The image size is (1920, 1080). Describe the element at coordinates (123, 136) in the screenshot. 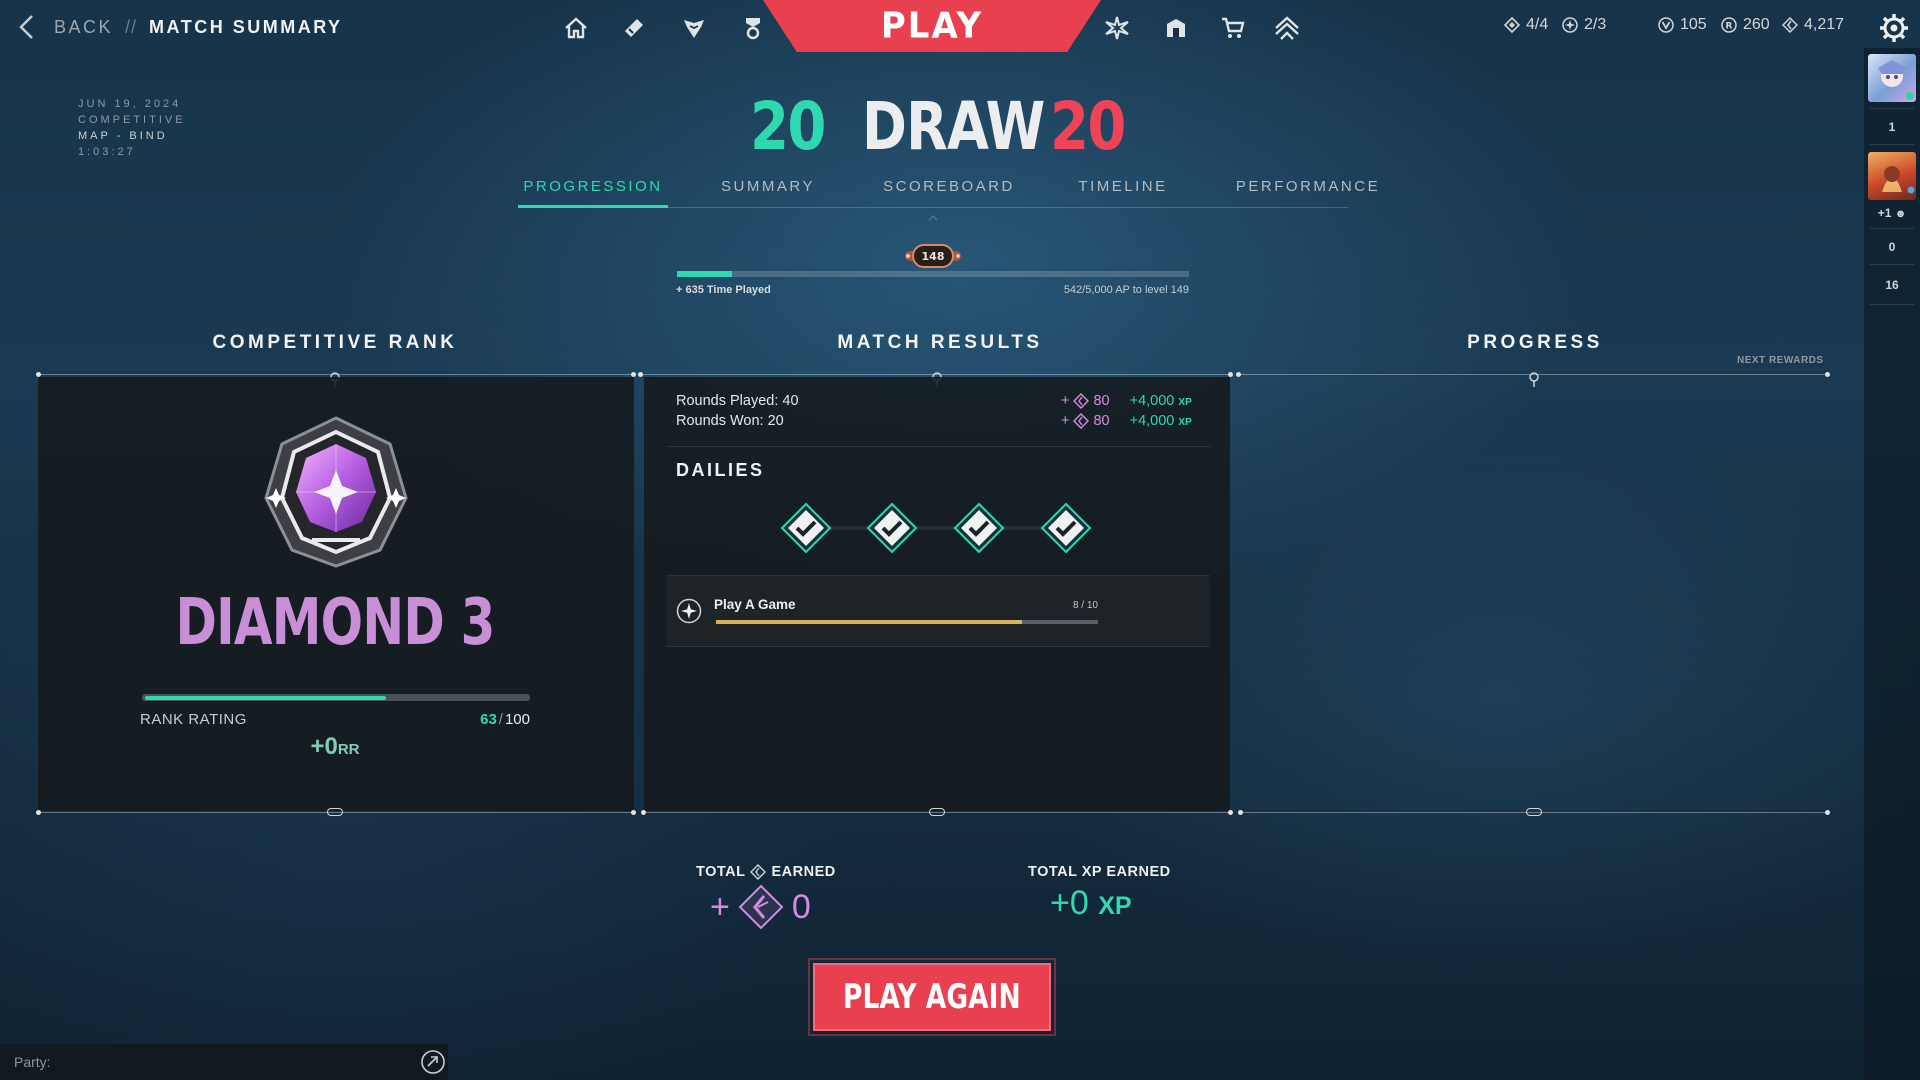

I see `match-map: MAP - BIND` at that location.